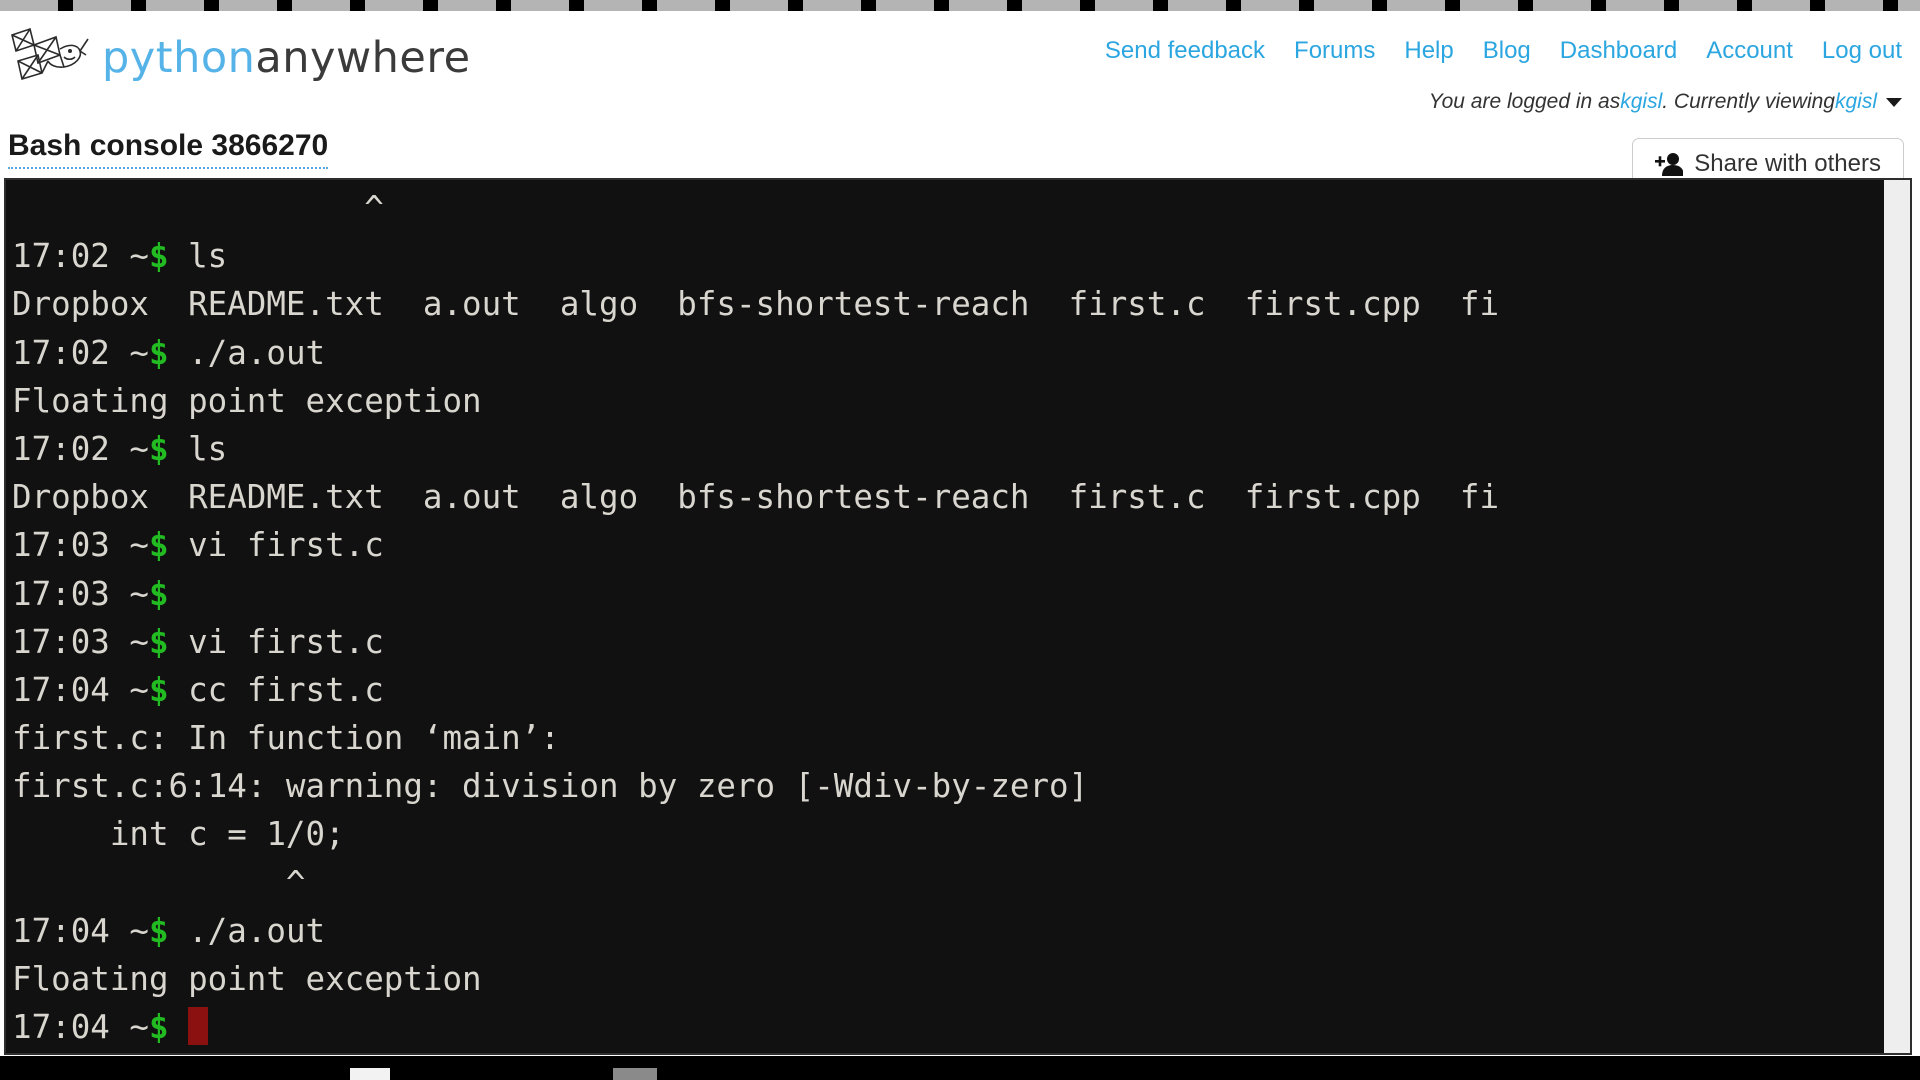  Describe the element at coordinates (1507, 51) in the screenshot. I see `nav-blog: Blog` at that location.